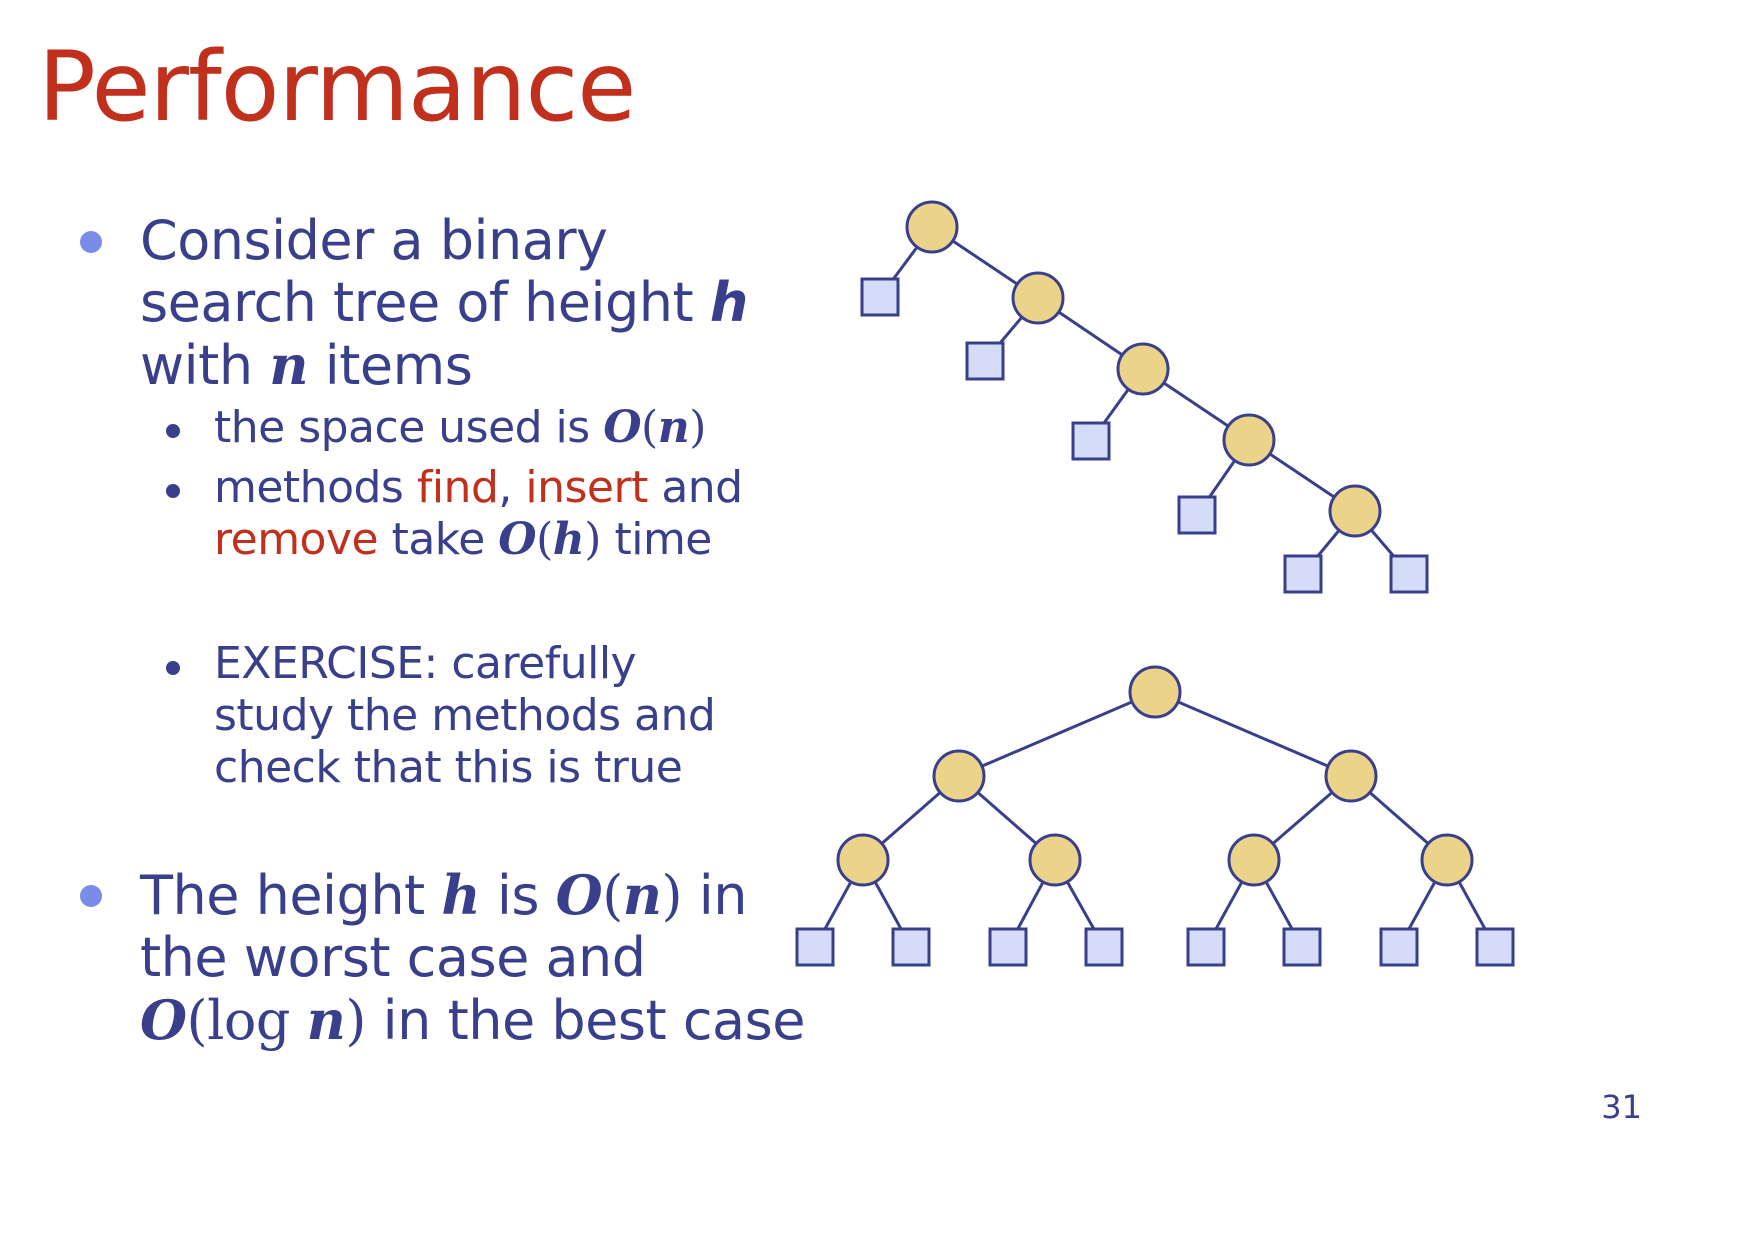  What do you see at coordinates (1155, 816) in the screenshot?
I see `balanced-tree` at bounding box center [1155, 816].